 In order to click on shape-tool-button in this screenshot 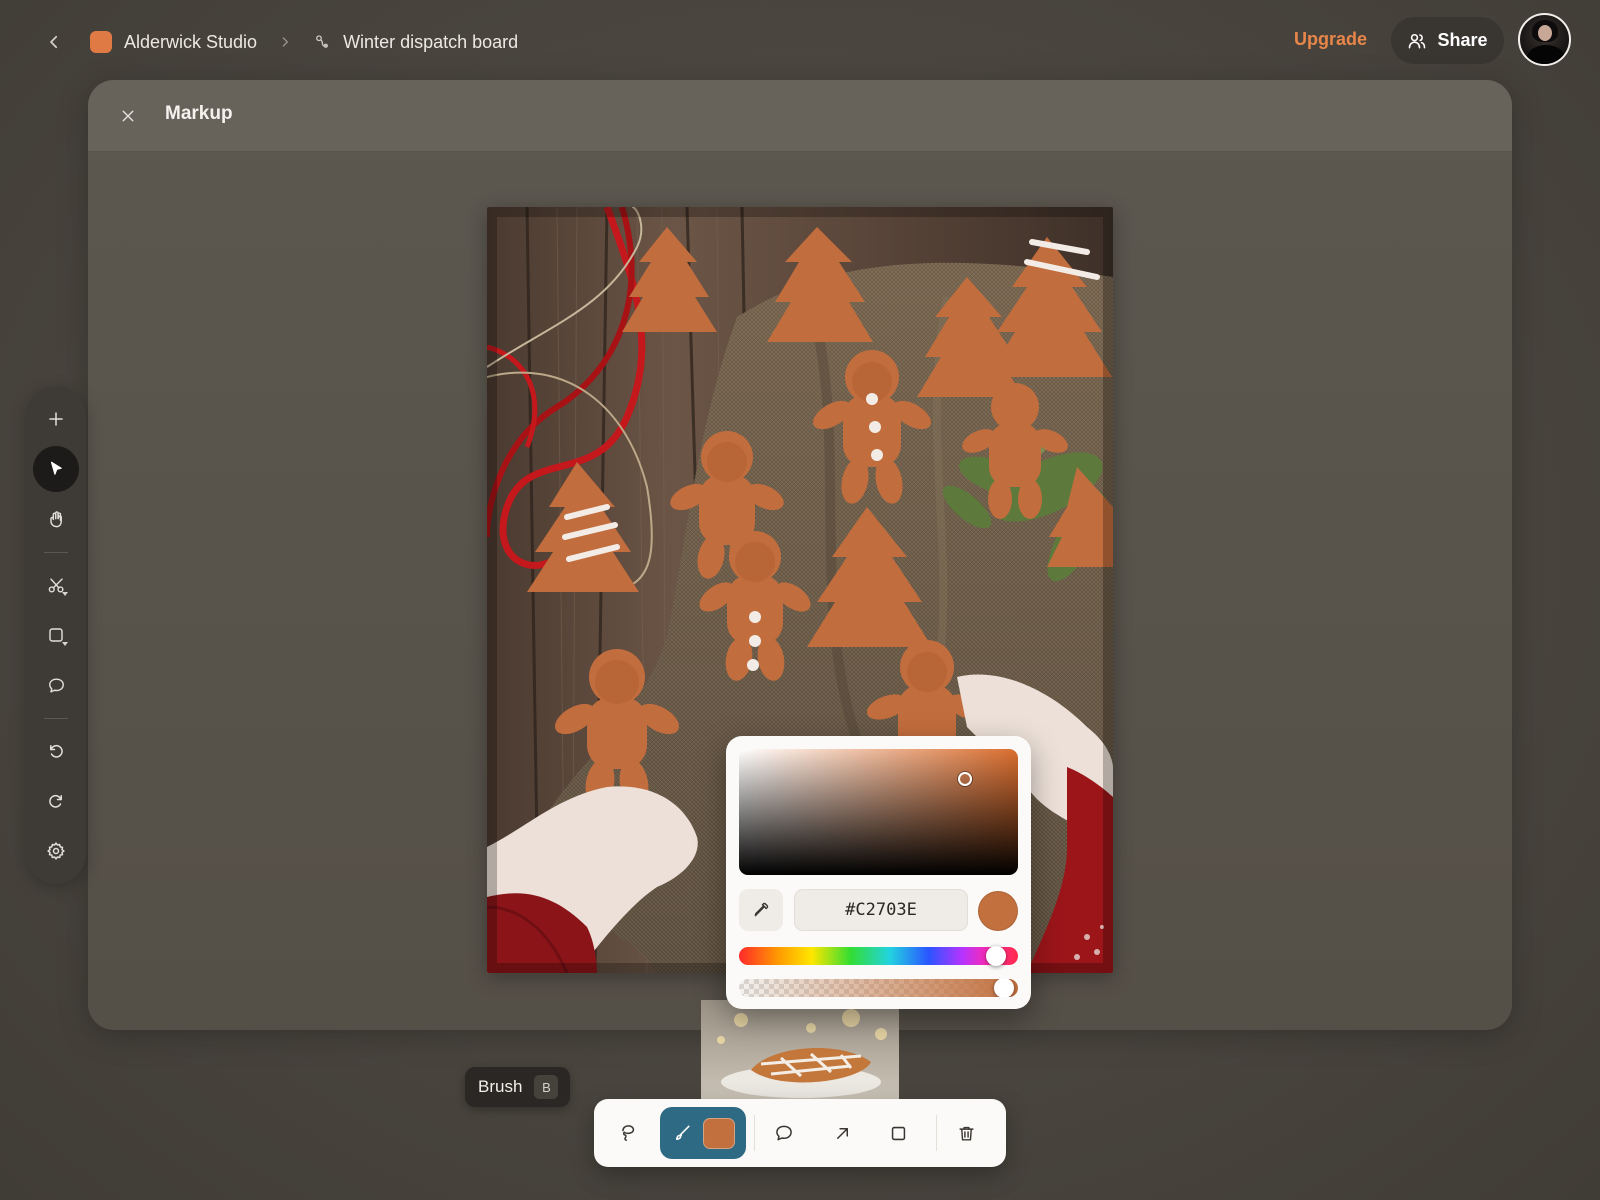, I will do `click(56, 635)`.